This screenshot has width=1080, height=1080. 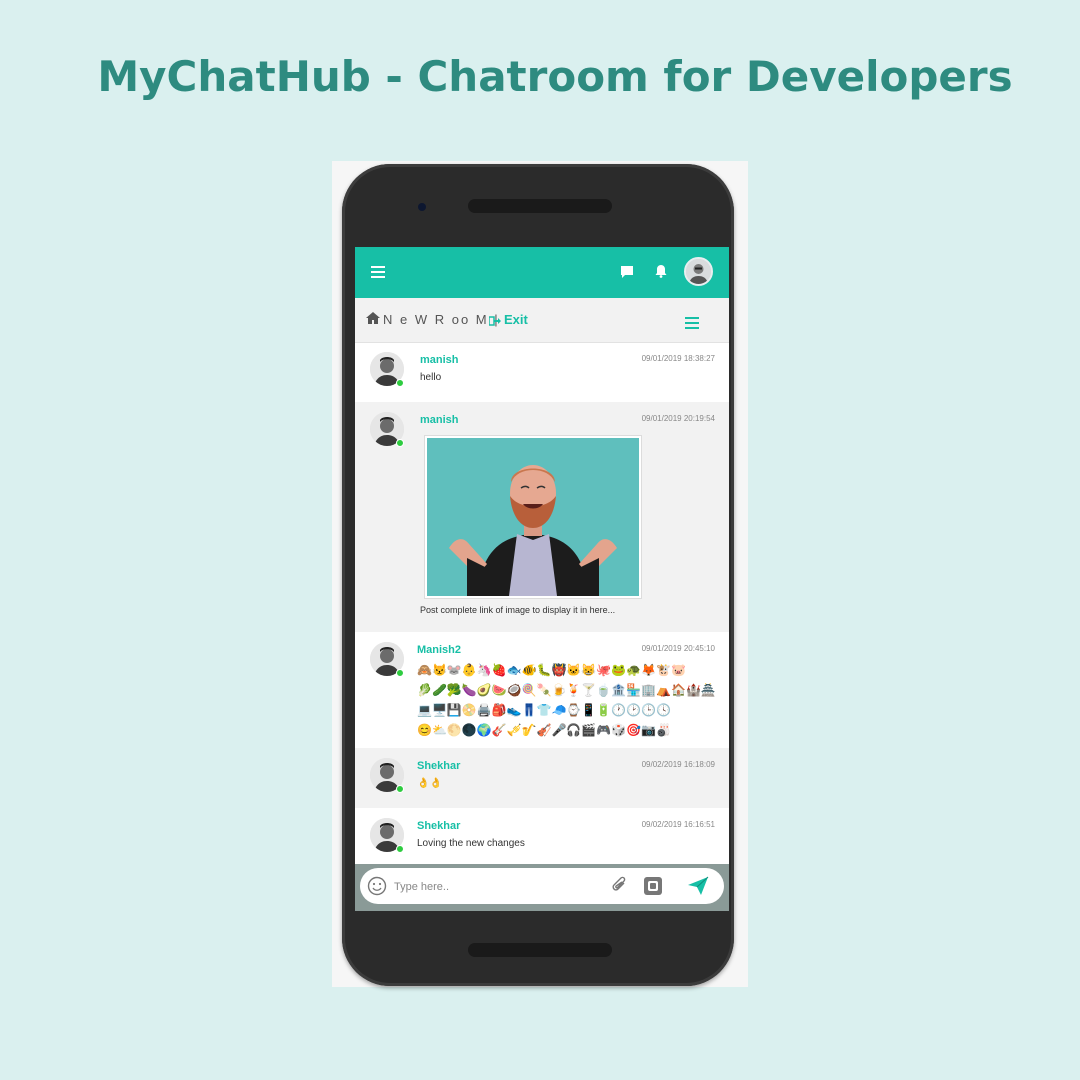 What do you see at coordinates (431, 377) in the screenshot?
I see `message-text: hello` at bounding box center [431, 377].